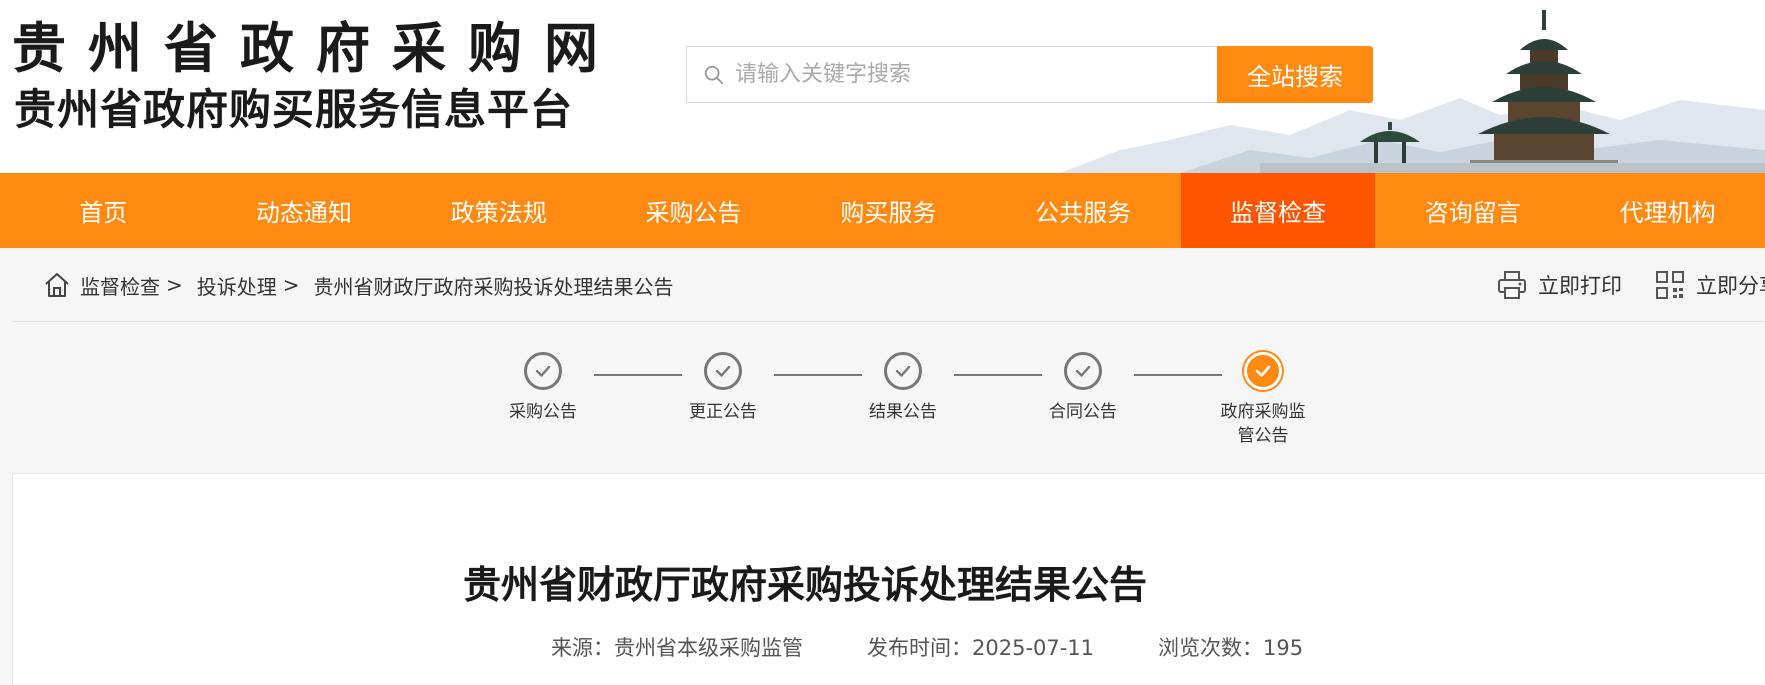 This screenshot has width=1765, height=685. I want to click on date-label: 发布时间：, so click(919, 648).